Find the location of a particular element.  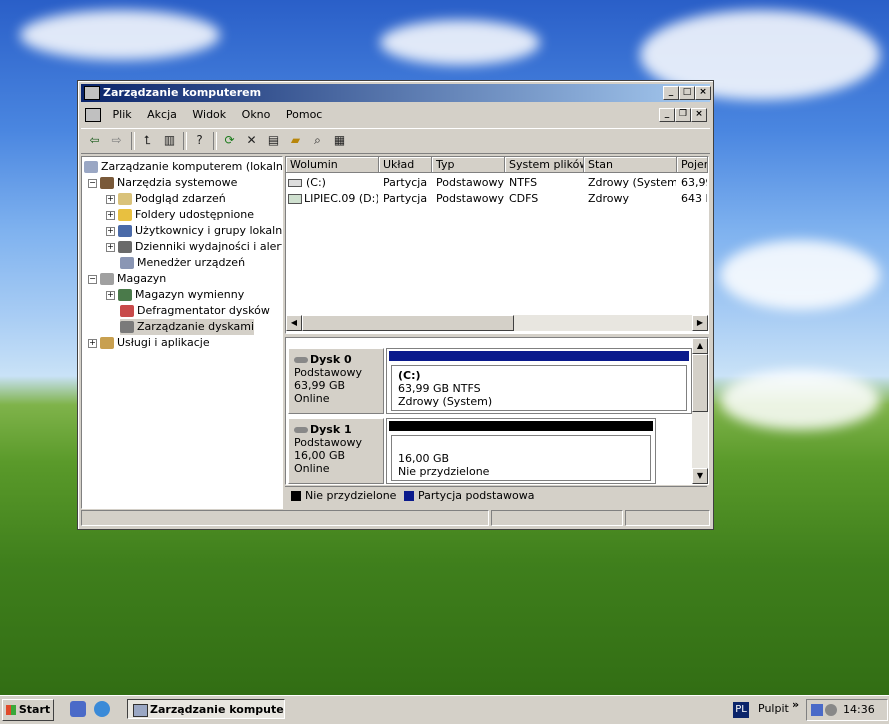

tree-item-services-apps: + Usługi i aplikacje is located at coordinates (149, 343).